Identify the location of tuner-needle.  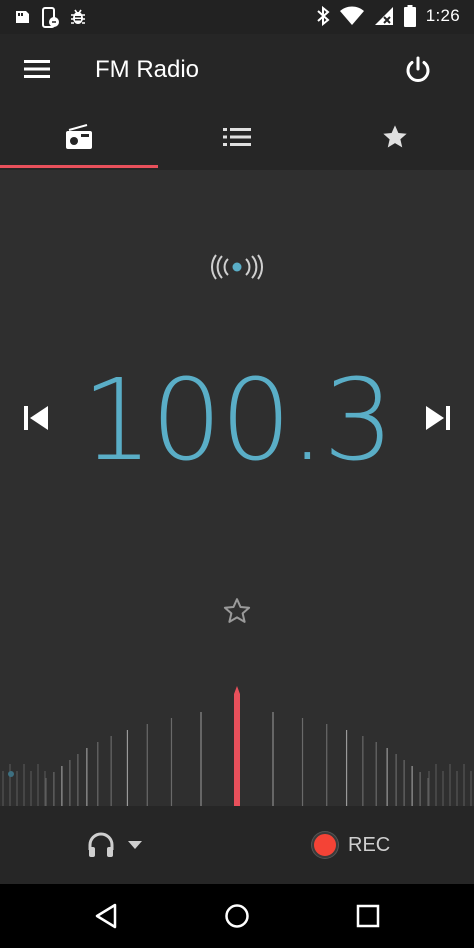
(237, 746).